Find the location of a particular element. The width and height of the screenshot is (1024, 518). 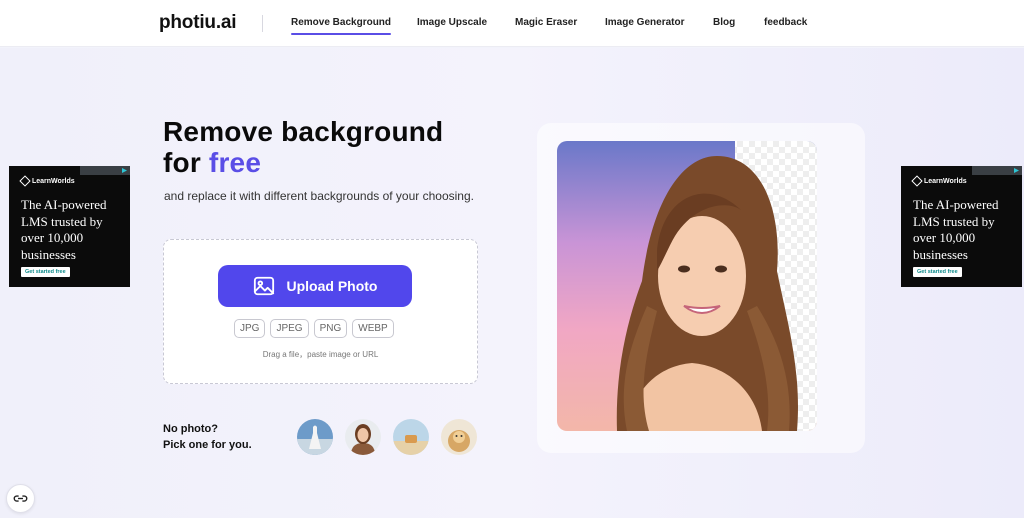

upload-photo-button: Upload Photo is located at coordinates (315, 286).